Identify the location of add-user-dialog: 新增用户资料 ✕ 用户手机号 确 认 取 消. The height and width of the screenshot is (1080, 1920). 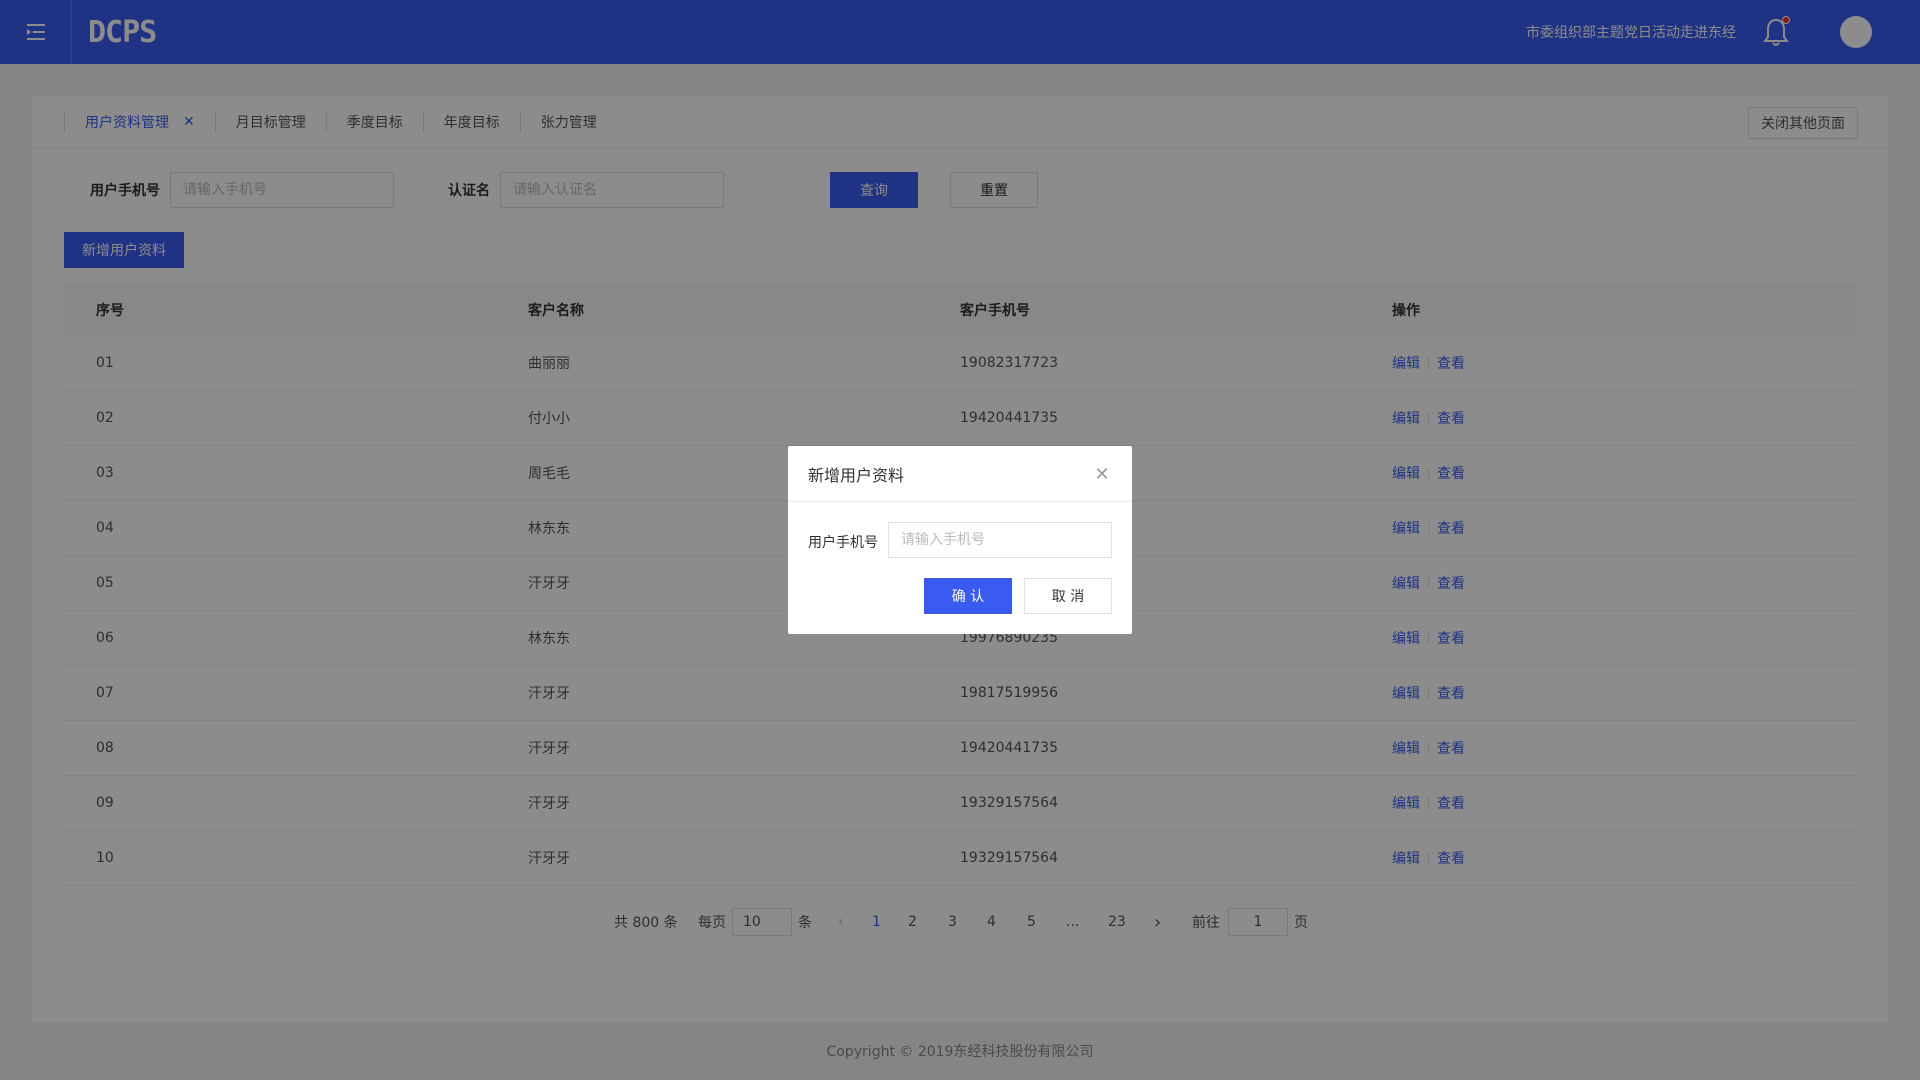
(960, 540).